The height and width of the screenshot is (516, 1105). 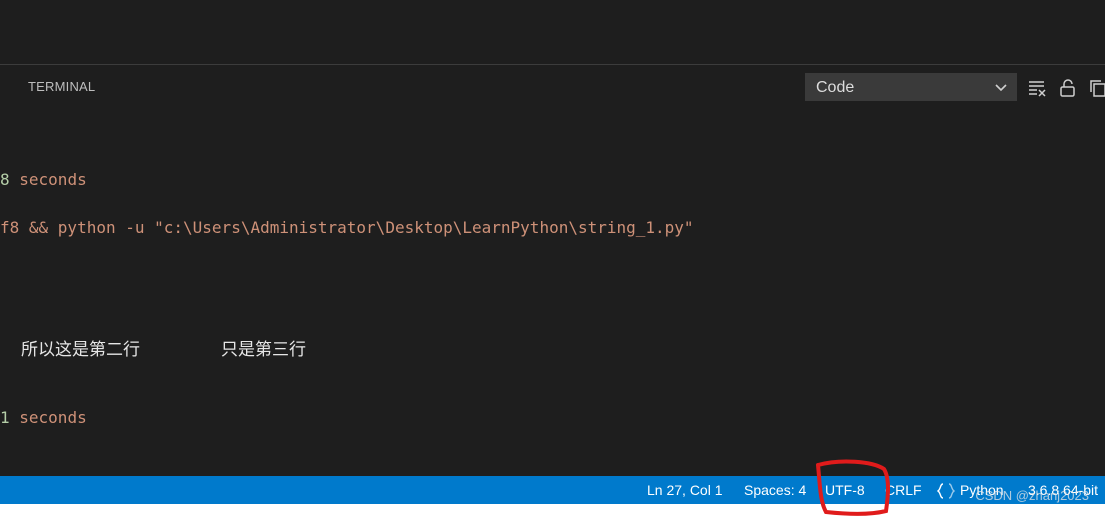 What do you see at coordinates (1032, 495) in the screenshot?
I see `watermark: CSDN @zhanj2023` at bounding box center [1032, 495].